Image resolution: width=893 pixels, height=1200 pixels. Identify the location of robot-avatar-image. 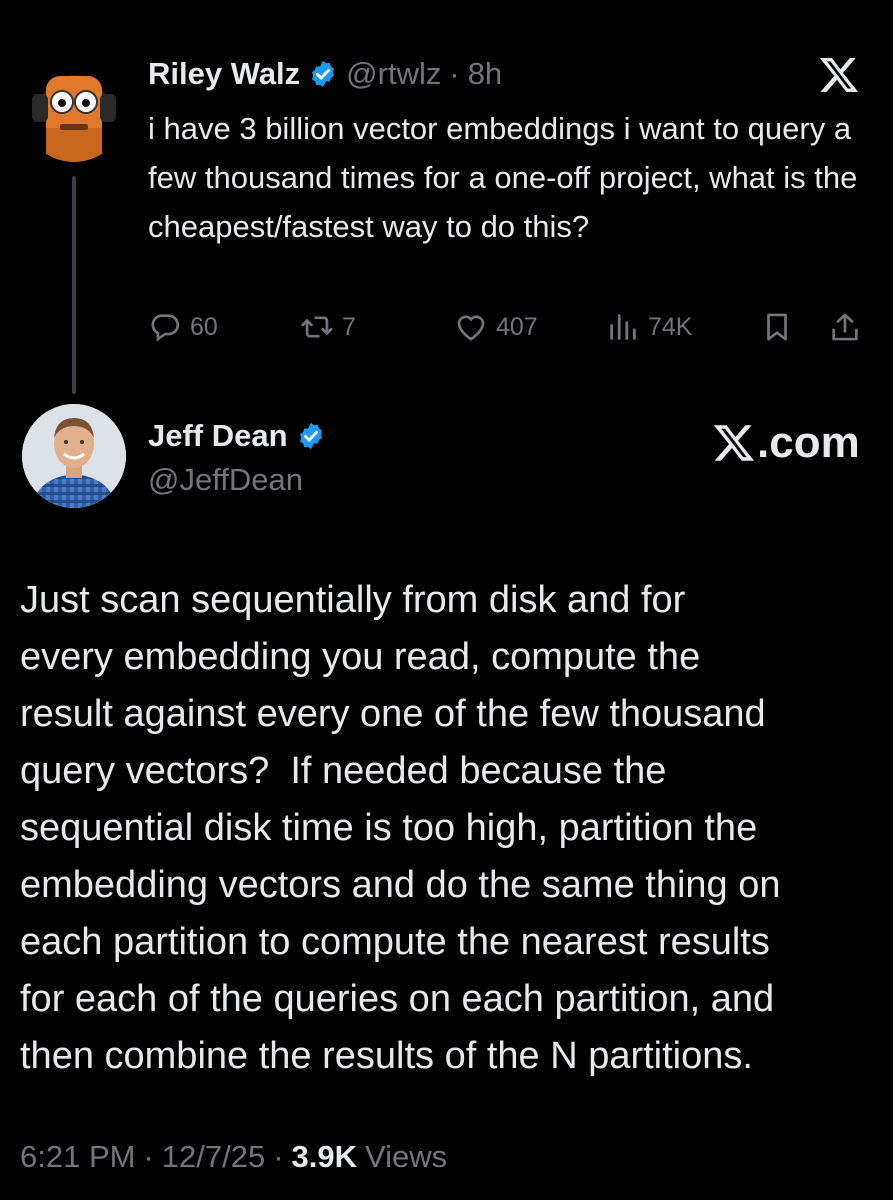
(74, 110).